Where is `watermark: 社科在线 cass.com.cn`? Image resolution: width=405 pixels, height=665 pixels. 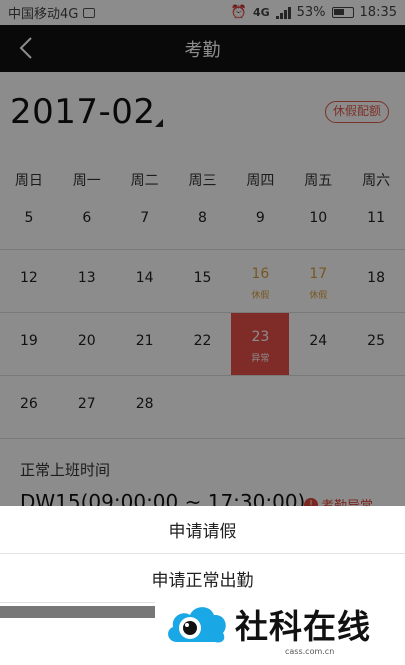
watermark: 社科在线 cass.com.cn is located at coordinates (280, 627).